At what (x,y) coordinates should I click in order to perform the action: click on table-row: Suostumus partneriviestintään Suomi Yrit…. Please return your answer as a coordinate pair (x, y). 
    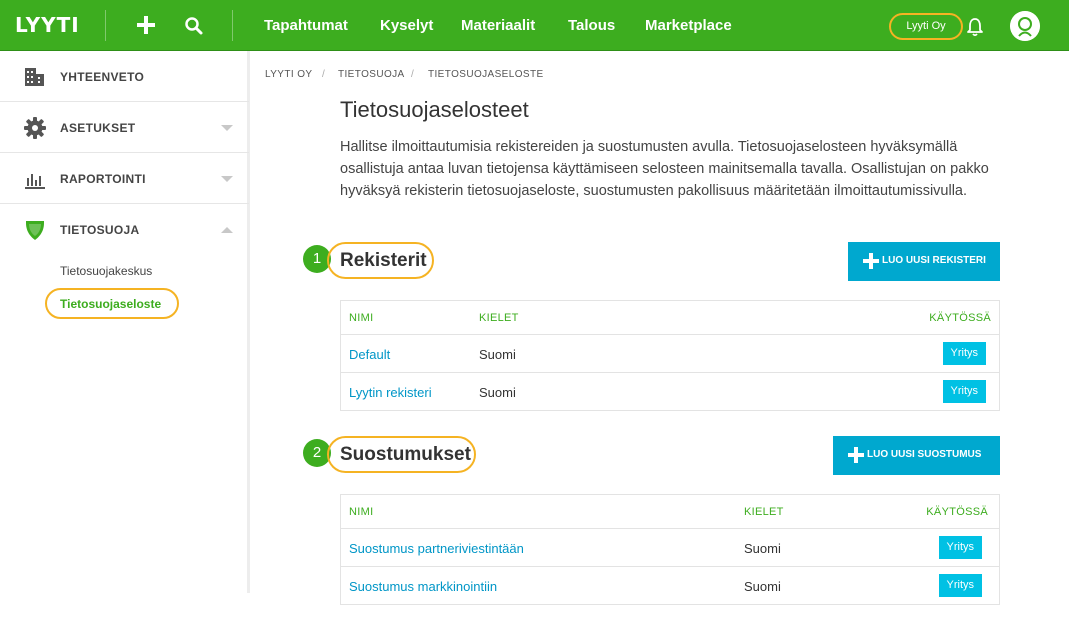
    Looking at the image, I should click on (670, 547).